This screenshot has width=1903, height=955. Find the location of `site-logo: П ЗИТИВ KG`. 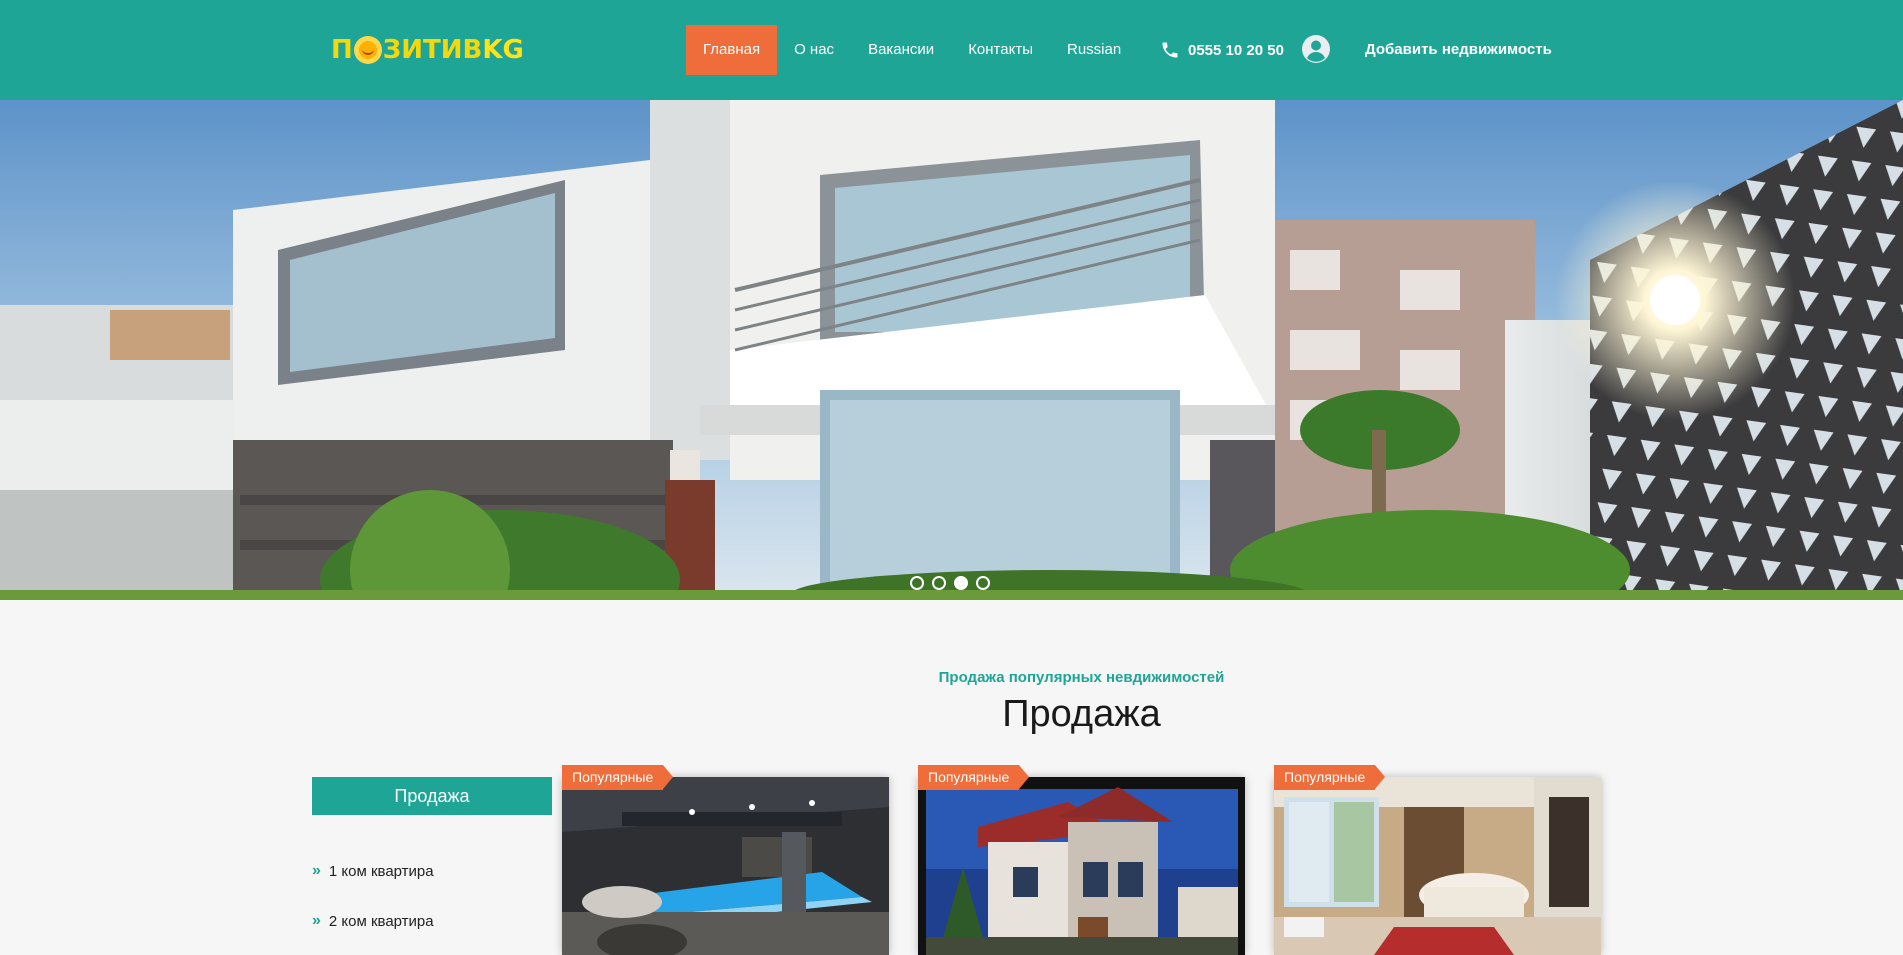

site-logo: П ЗИТИВ KG is located at coordinates (427, 50).